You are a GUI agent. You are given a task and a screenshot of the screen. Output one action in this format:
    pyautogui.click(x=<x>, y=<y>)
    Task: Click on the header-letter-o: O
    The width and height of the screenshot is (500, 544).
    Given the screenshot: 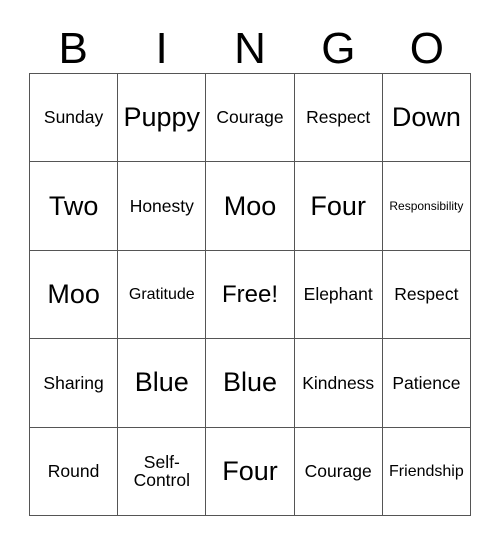 What is the action you would take?
    pyautogui.click(x=426, y=48)
    